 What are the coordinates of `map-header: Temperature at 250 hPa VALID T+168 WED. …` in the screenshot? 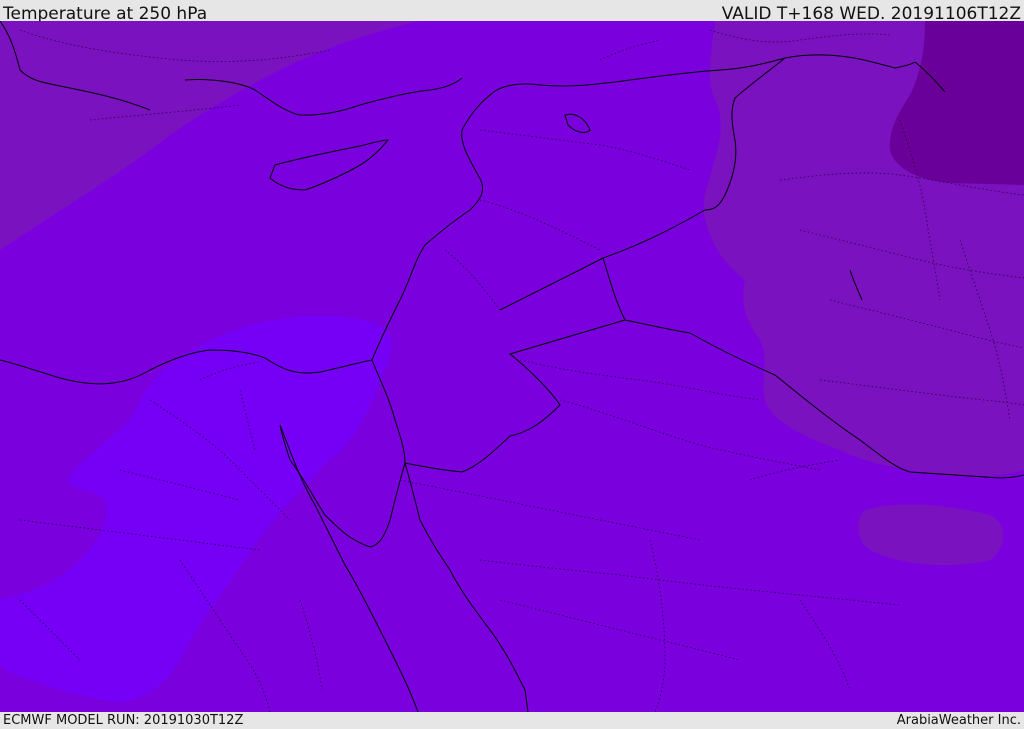 It's located at (512, 10).